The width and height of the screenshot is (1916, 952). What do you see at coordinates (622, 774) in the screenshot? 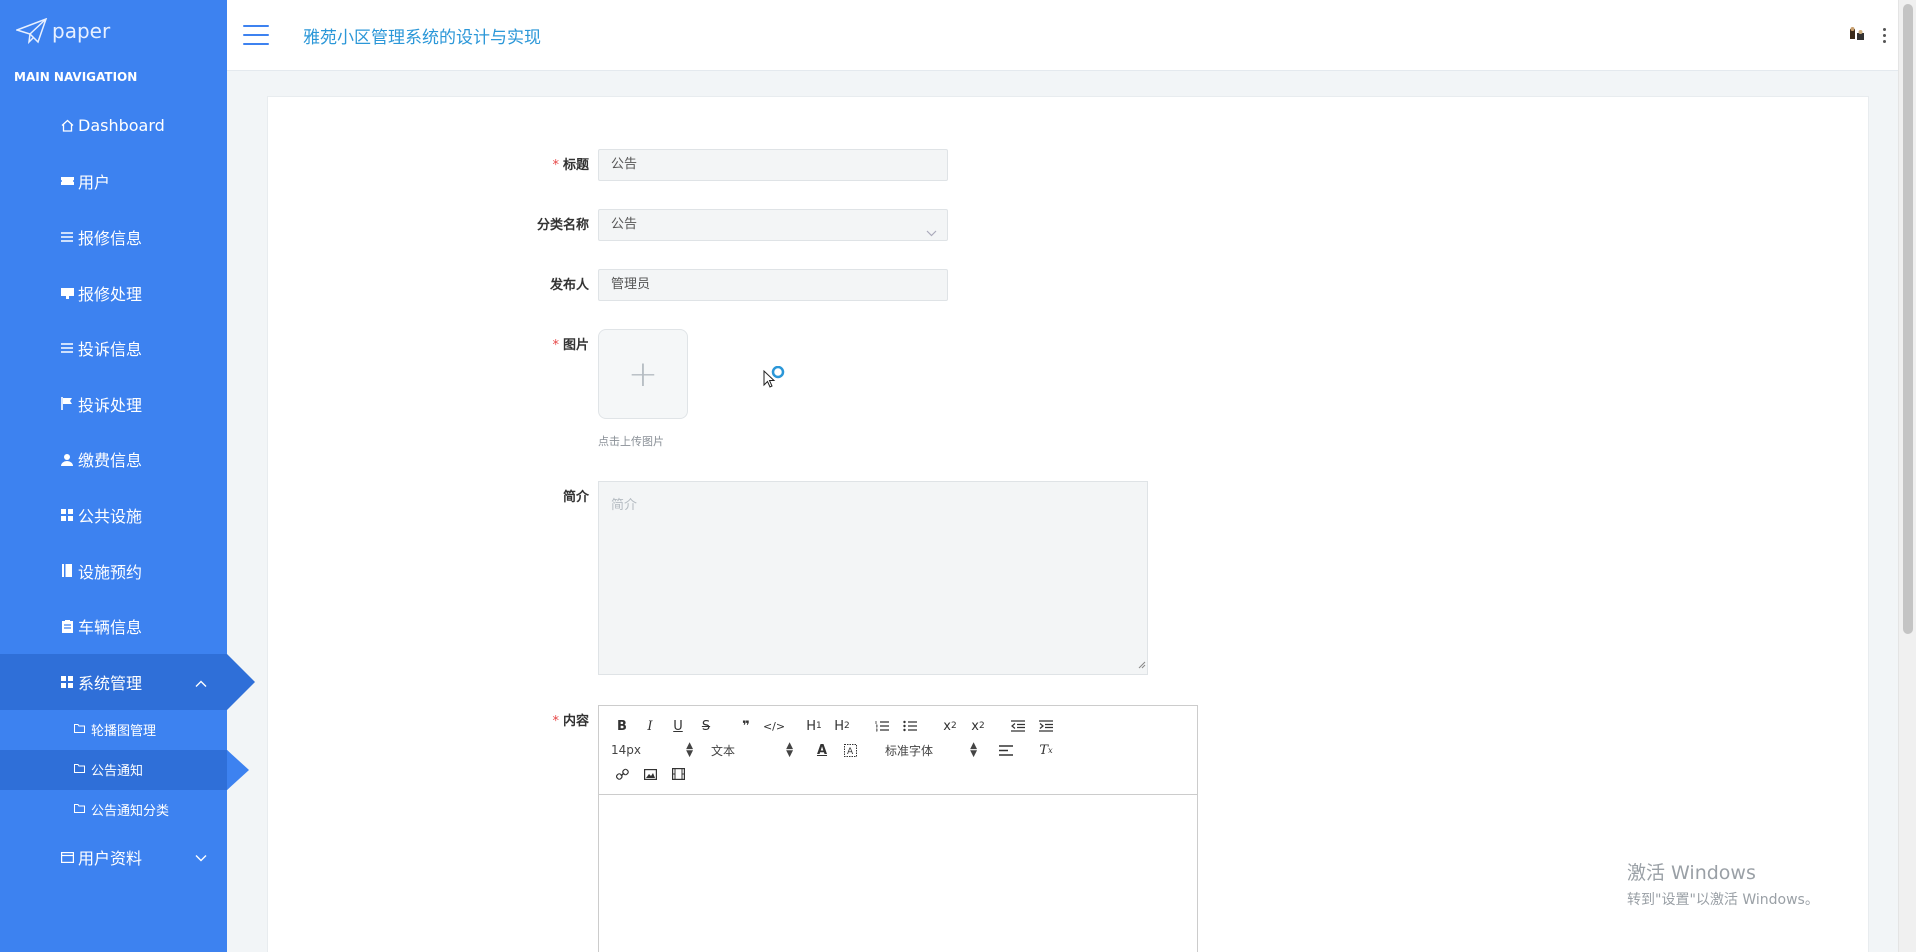
I see `link-icon` at bounding box center [622, 774].